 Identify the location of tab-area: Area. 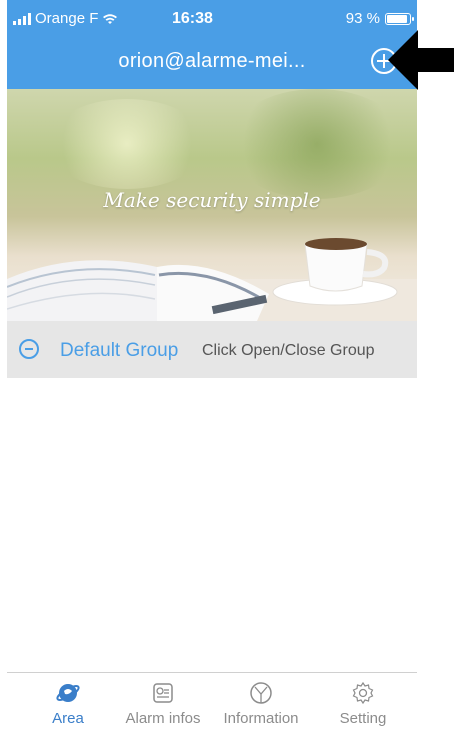
(68, 703).